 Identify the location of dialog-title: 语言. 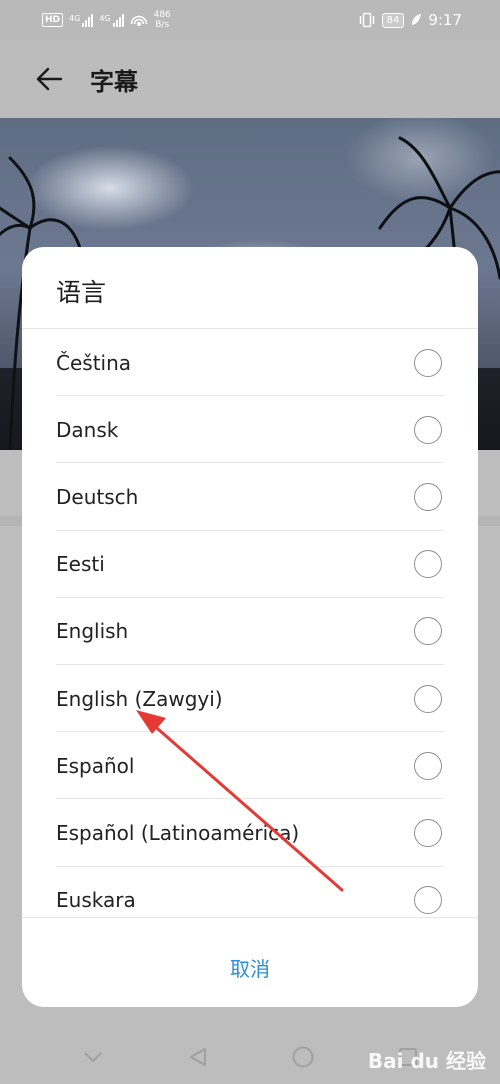
(81, 292).